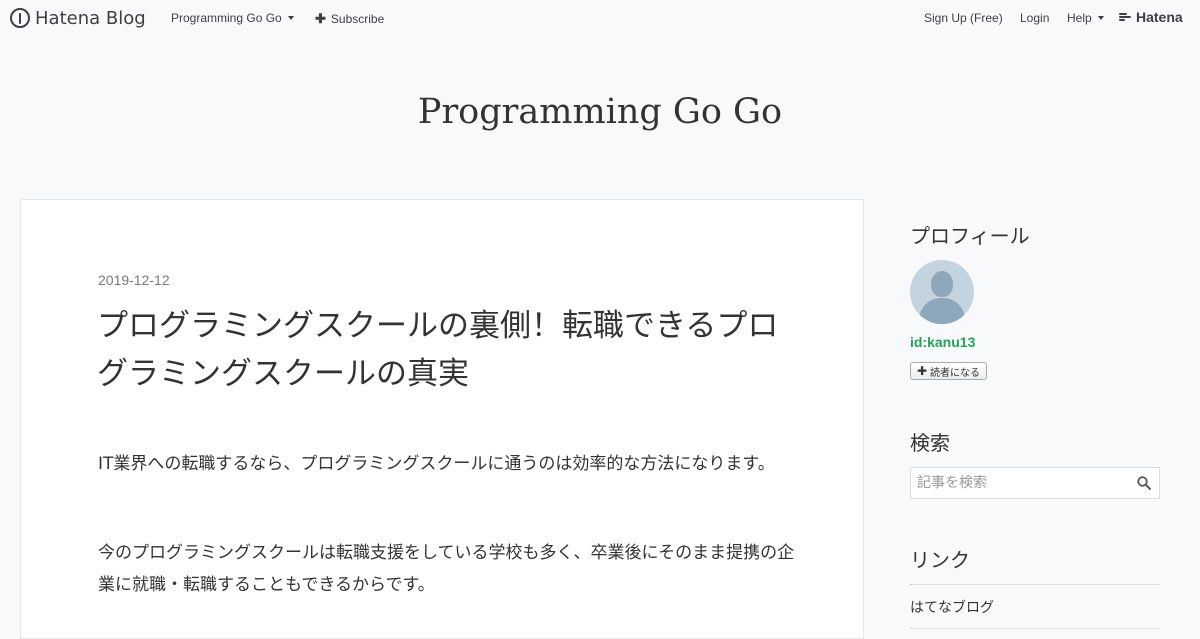  Describe the element at coordinates (1021, 483) in the screenshot. I see `search-input` at that location.